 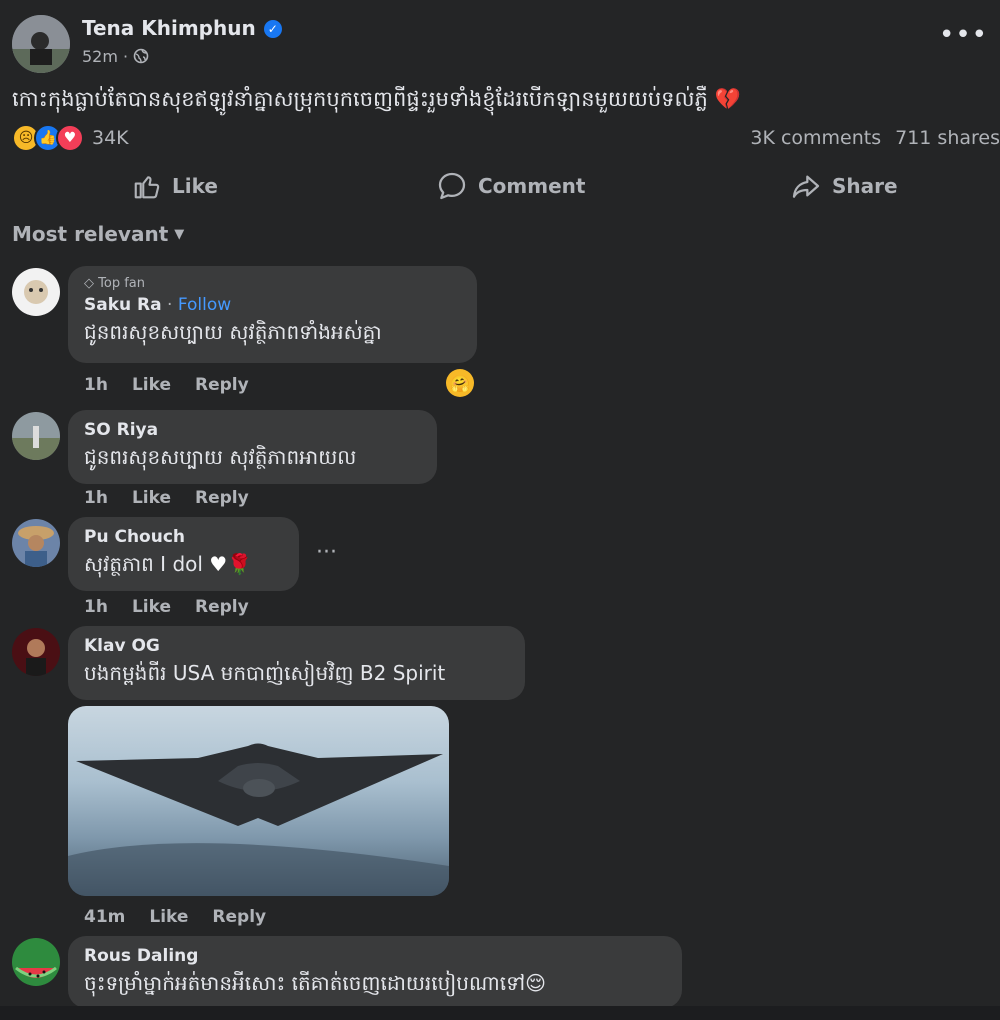 I want to click on caret-down-icon: ▼, so click(x=179, y=234).